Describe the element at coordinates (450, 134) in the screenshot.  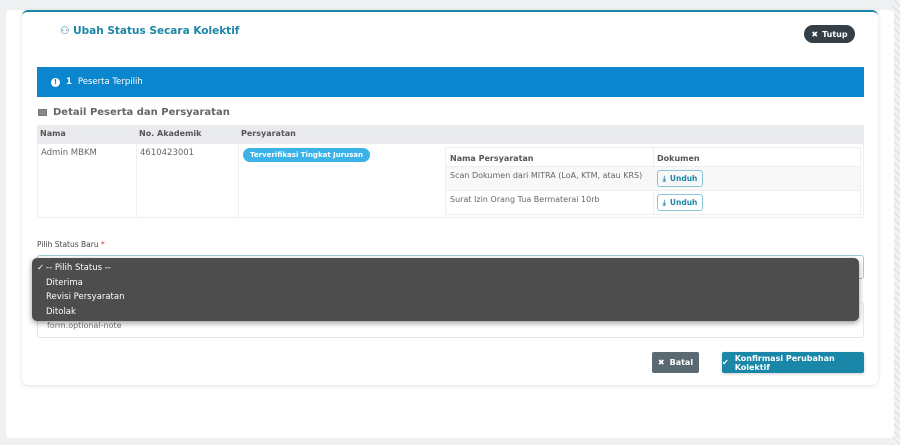
I see `table-header: Nama No. Akademik Persyaratan` at that location.